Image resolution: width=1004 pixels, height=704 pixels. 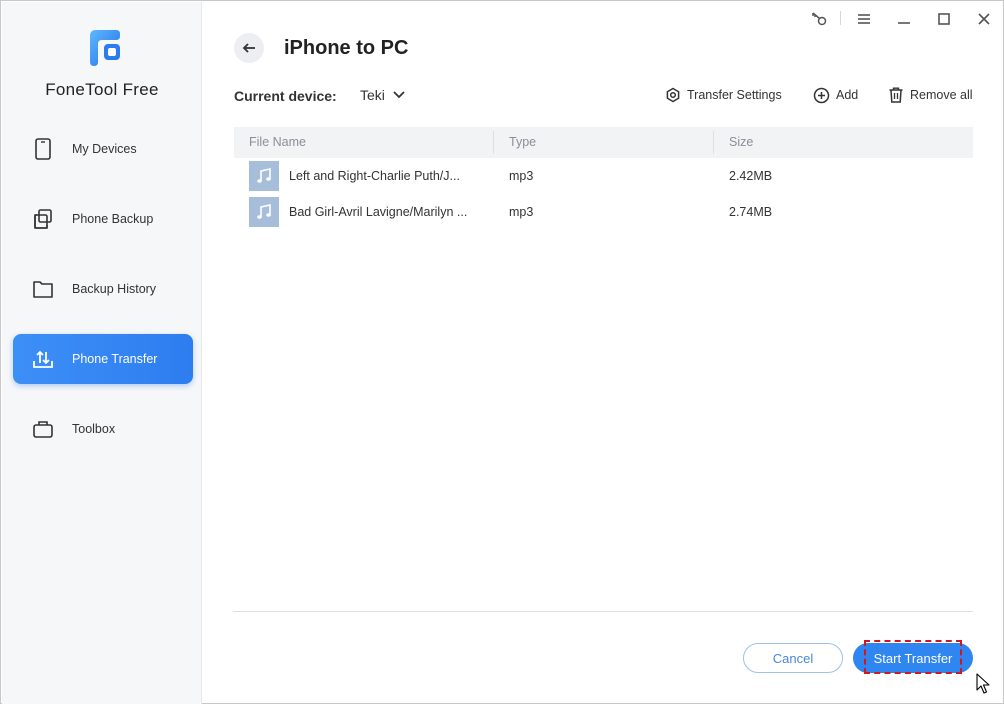 I want to click on column-header-size: Size, so click(x=741, y=142).